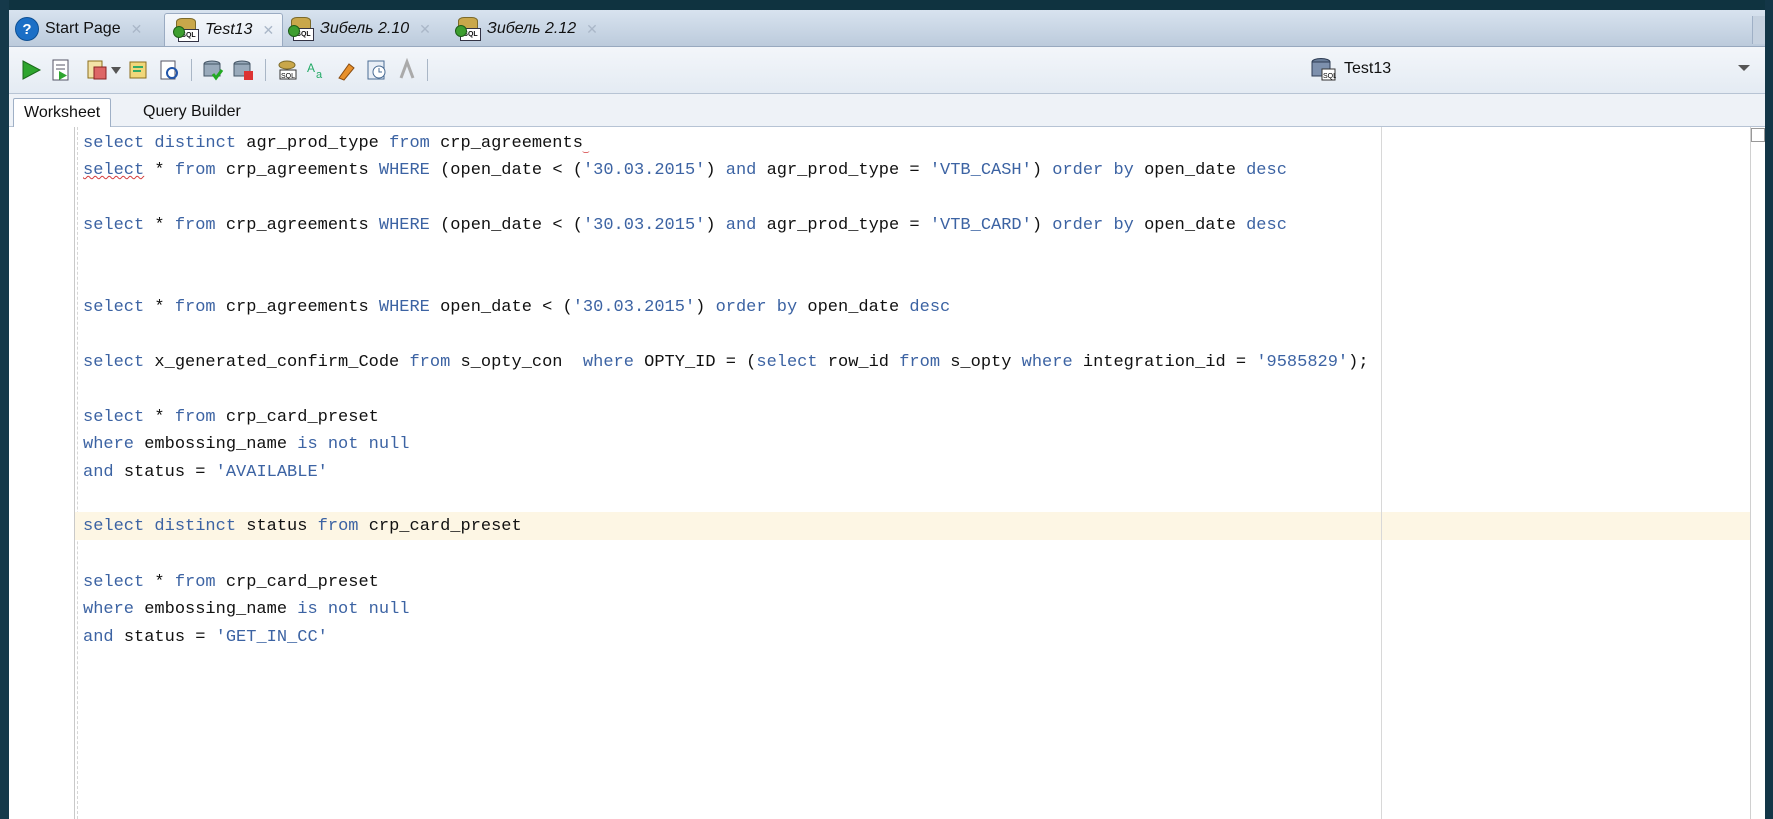 Image resolution: width=1773 pixels, height=819 pixels. Describe the element at coordinates (1323, 69) in the screenshot. I see `database-connection-icon: SQL` at that location.